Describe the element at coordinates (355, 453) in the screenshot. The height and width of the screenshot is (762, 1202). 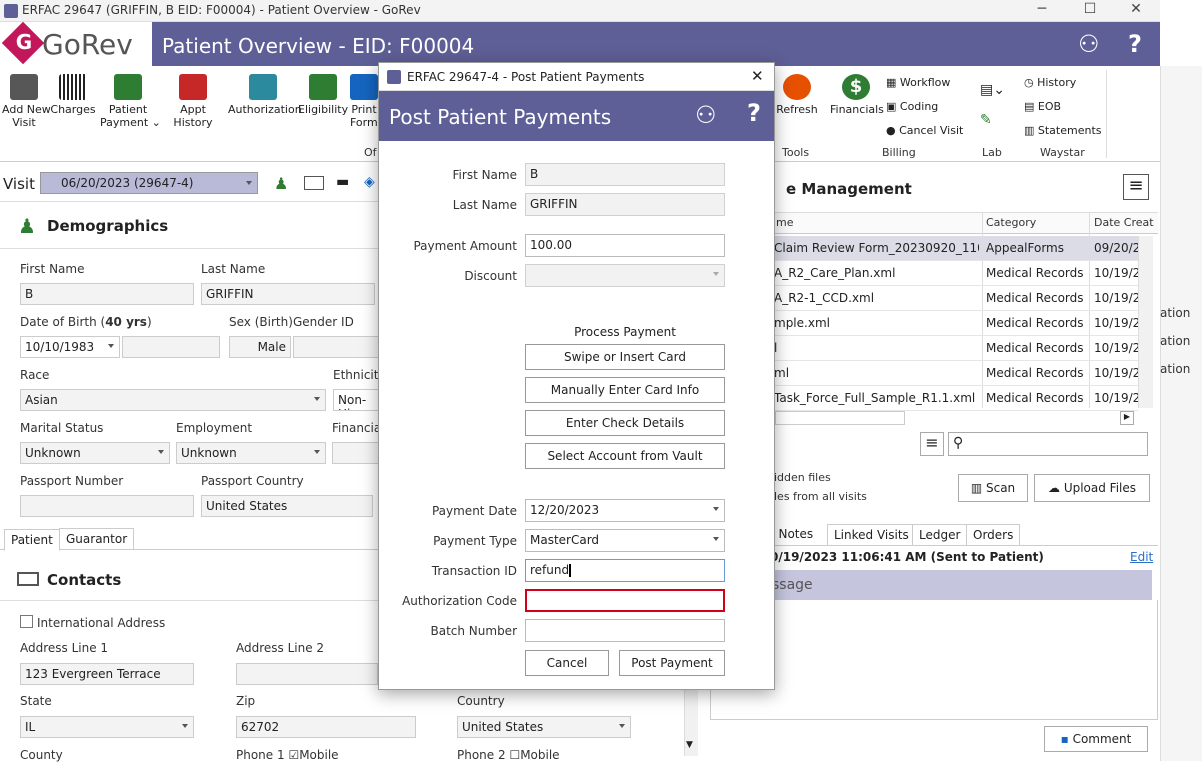
I see `financial-select` at that location.